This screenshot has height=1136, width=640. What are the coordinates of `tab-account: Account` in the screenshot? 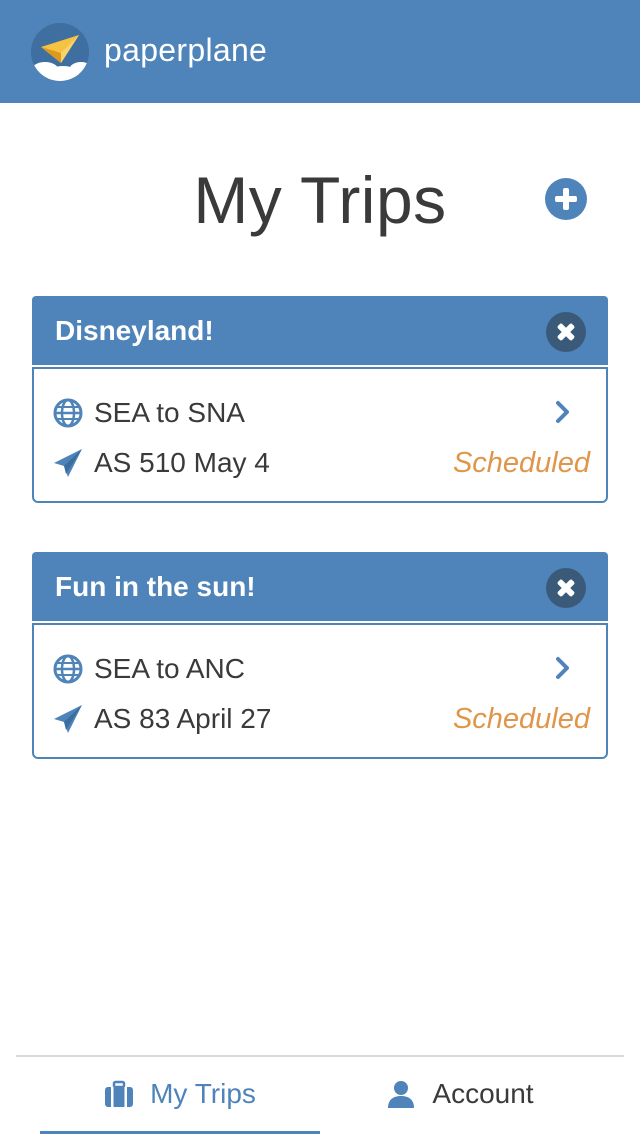 It's located at (460, 1094).